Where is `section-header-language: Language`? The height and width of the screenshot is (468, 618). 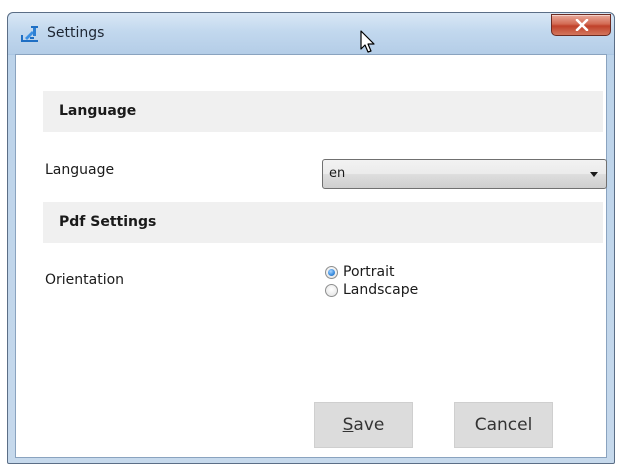
section-header-language: Language is located at coordinates (323, 111).